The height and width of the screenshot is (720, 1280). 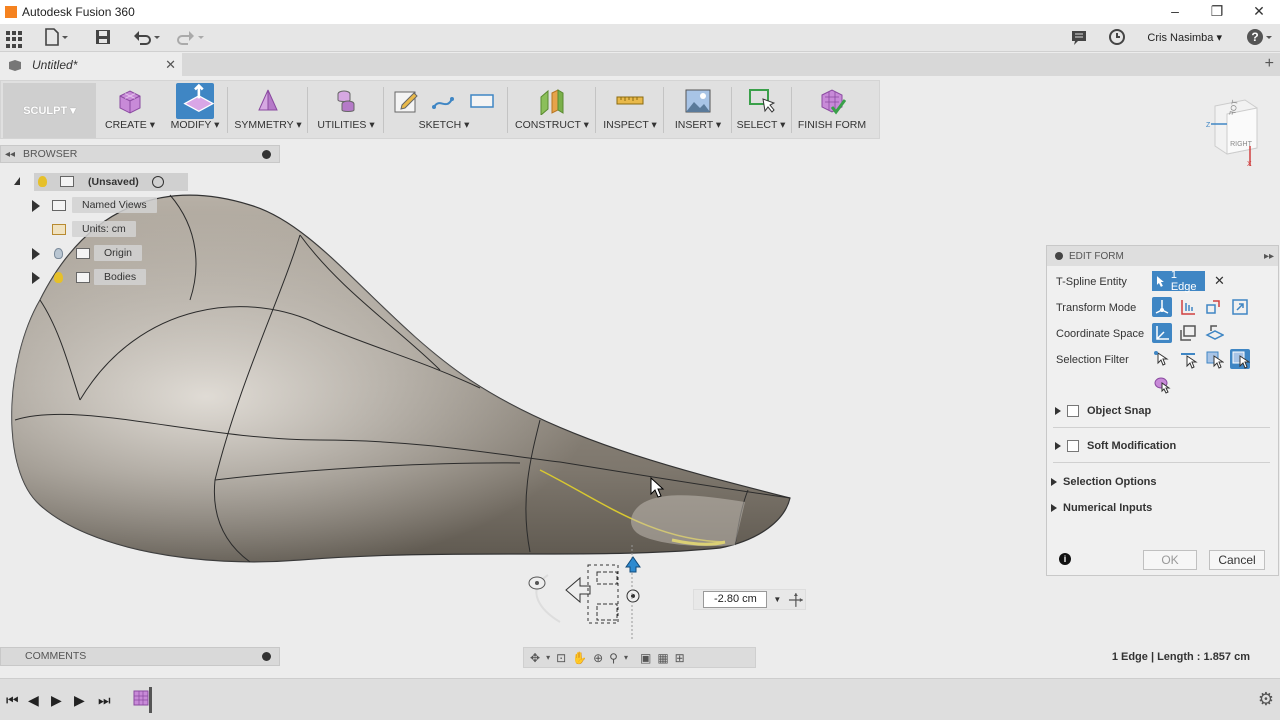 What do you see at coordinates (1117, 38) in the screenshot?
I see `history-clock-icon` at bounding box center [1117, 38].